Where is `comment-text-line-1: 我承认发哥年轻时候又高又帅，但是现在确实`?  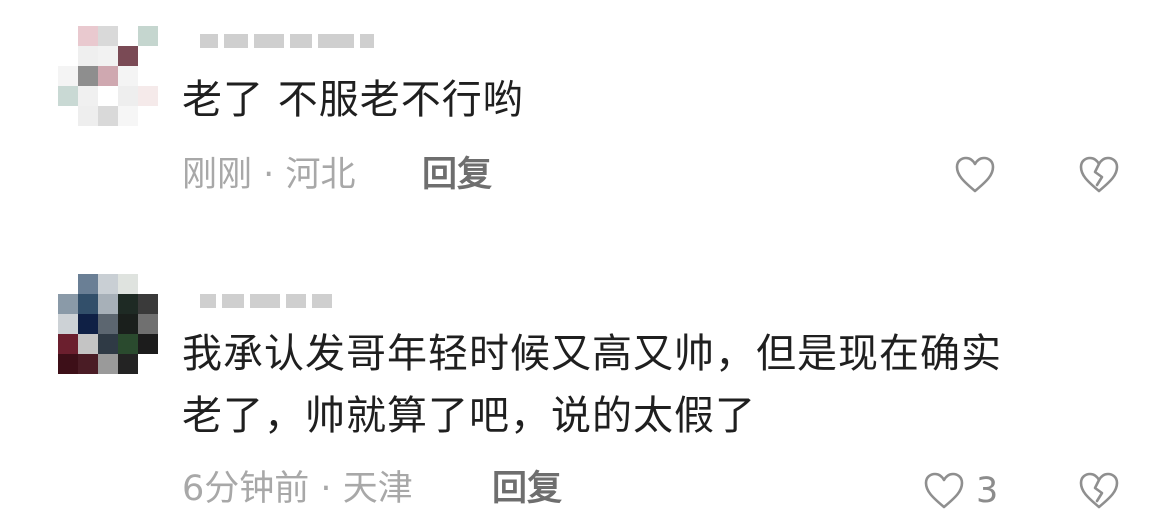
comment-text-line-1: 我承认发哥年轻时候又高又帅，但是现在确实 is located at coordinates (592, 354).